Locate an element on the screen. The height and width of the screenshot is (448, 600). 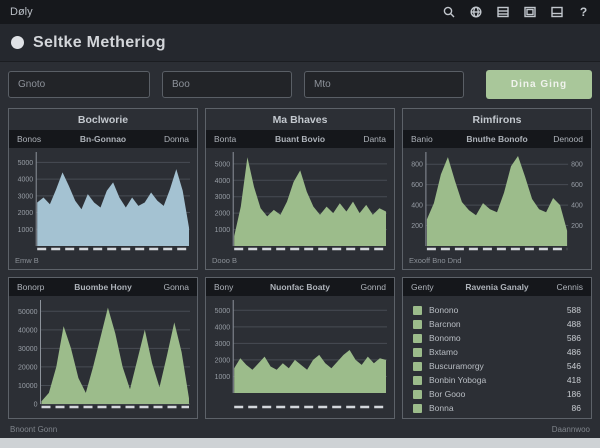
svg-text: 10000 is located at coordinates (28, 386).